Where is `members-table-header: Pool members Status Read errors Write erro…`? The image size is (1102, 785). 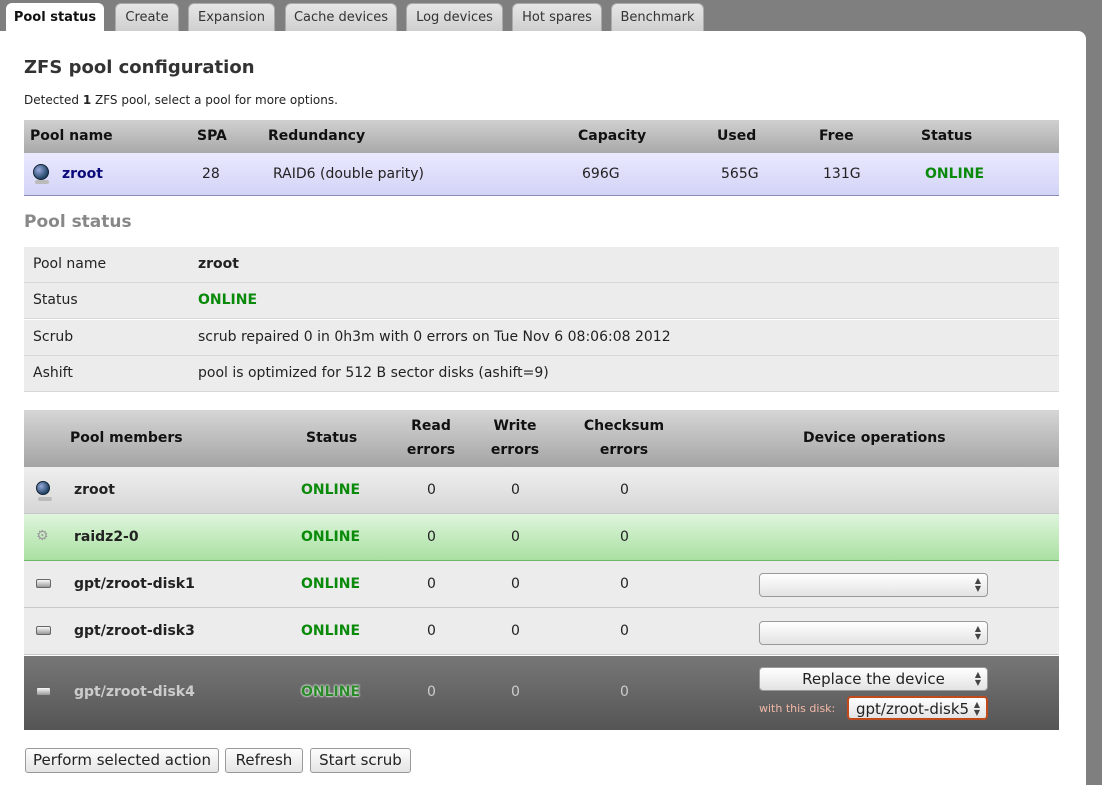
members-table-header: Pool members Status Read errors Write erro… is located at coordinates (541, 438).